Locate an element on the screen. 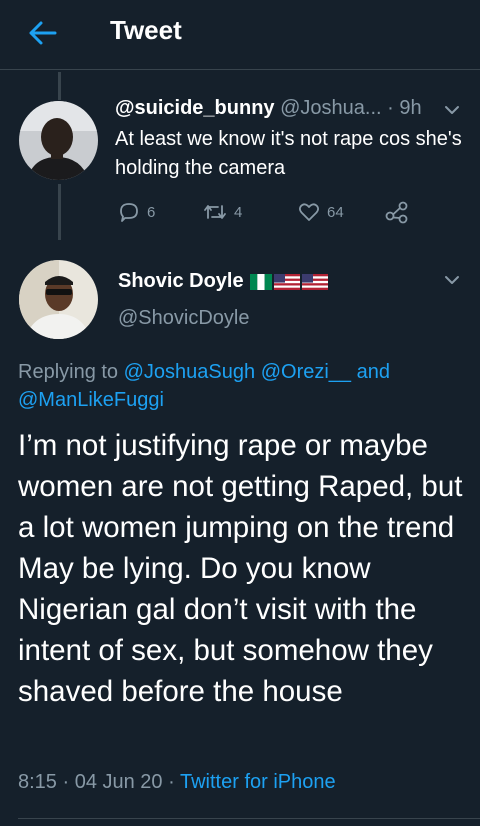 Image resolution: width=480 pixels, height=826 pixels. parent-username: @suicide_bunny is located at coordinates (195, 108).